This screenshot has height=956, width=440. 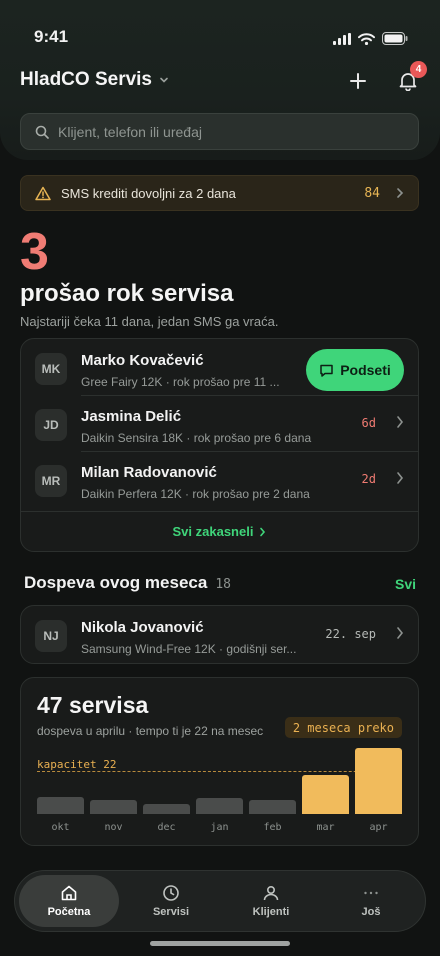 I want to click on chart-bar-okt, so click(x=60, y=805).